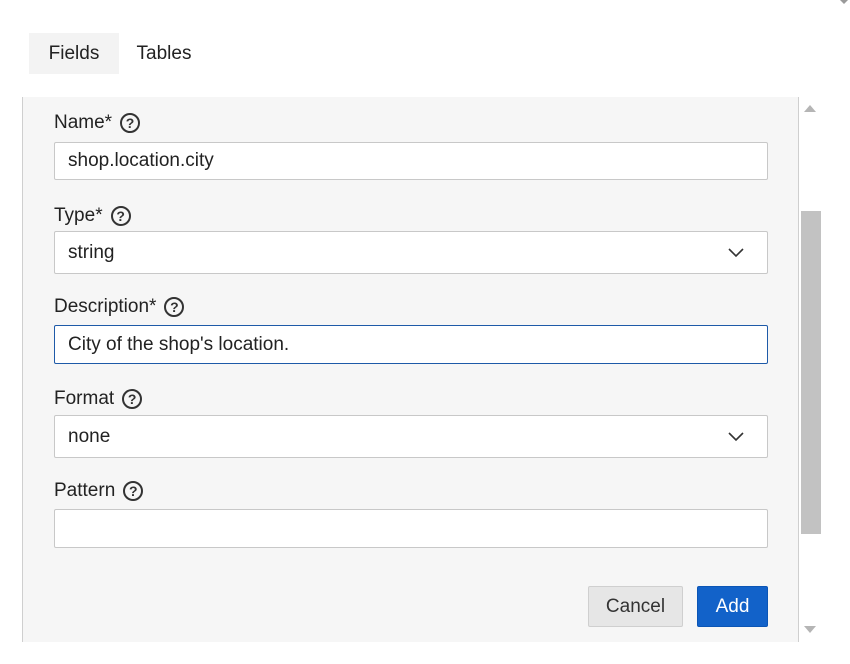 This screenshot has width=850, height=664. What do you see at coordinates (811, 372) in the screenshot?
I see `scrollbar-thumb` at bounding box center [811, 372].